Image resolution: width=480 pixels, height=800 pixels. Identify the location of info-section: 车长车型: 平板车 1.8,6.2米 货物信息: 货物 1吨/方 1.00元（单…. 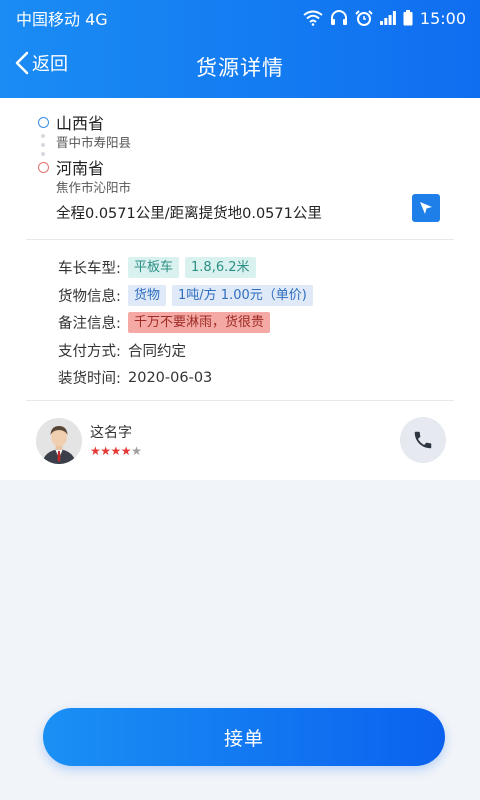
(258, 323).